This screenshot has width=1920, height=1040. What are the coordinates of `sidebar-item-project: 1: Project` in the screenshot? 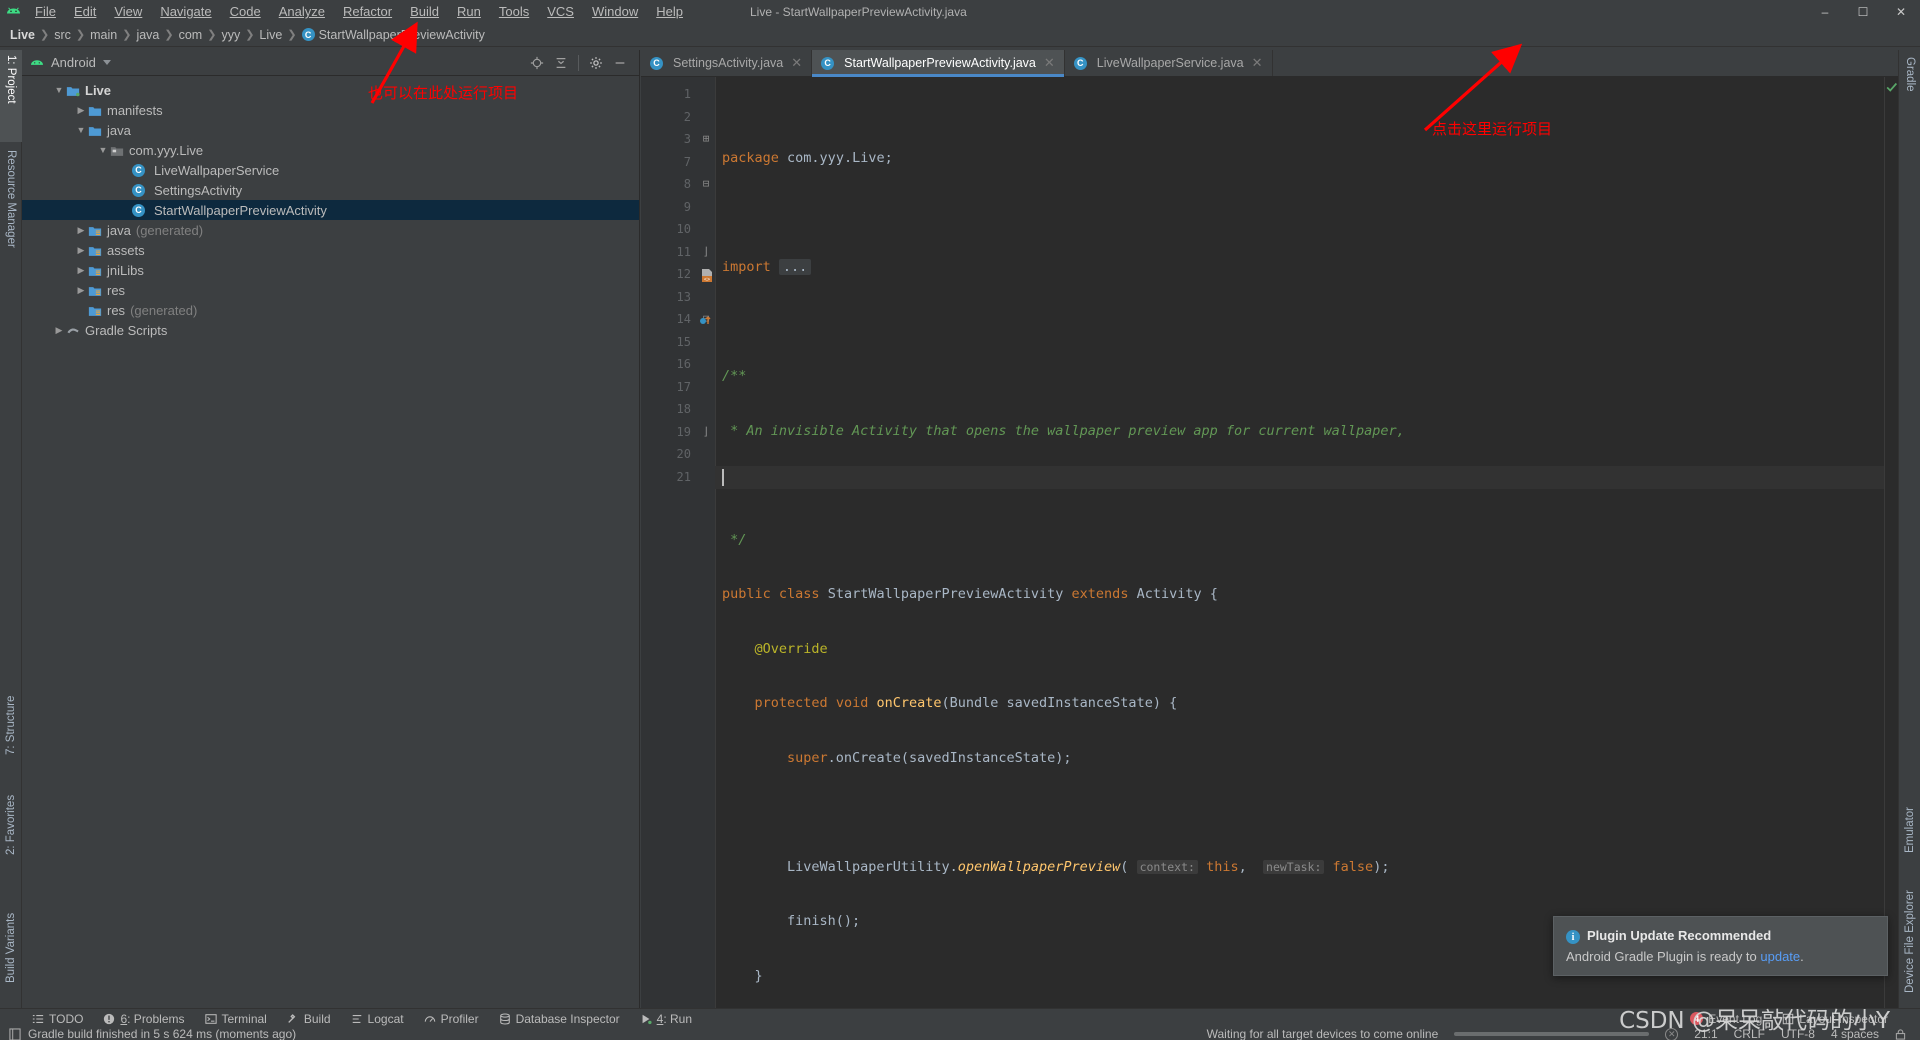 It's located at (11, 96).